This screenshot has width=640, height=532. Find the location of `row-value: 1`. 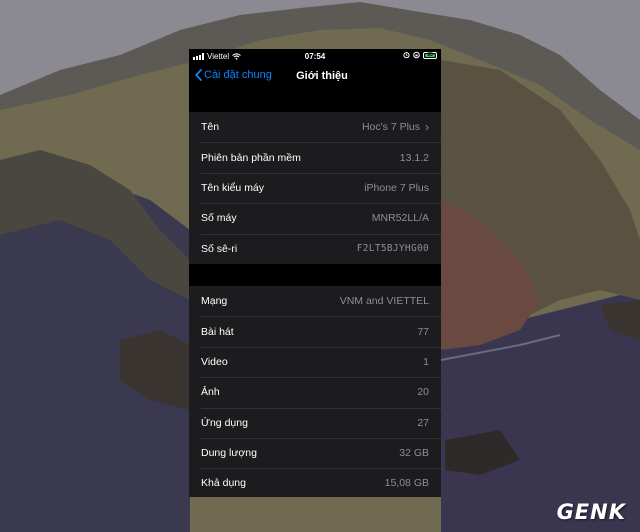

row-value: 1 is located at coordinates (426, 361).